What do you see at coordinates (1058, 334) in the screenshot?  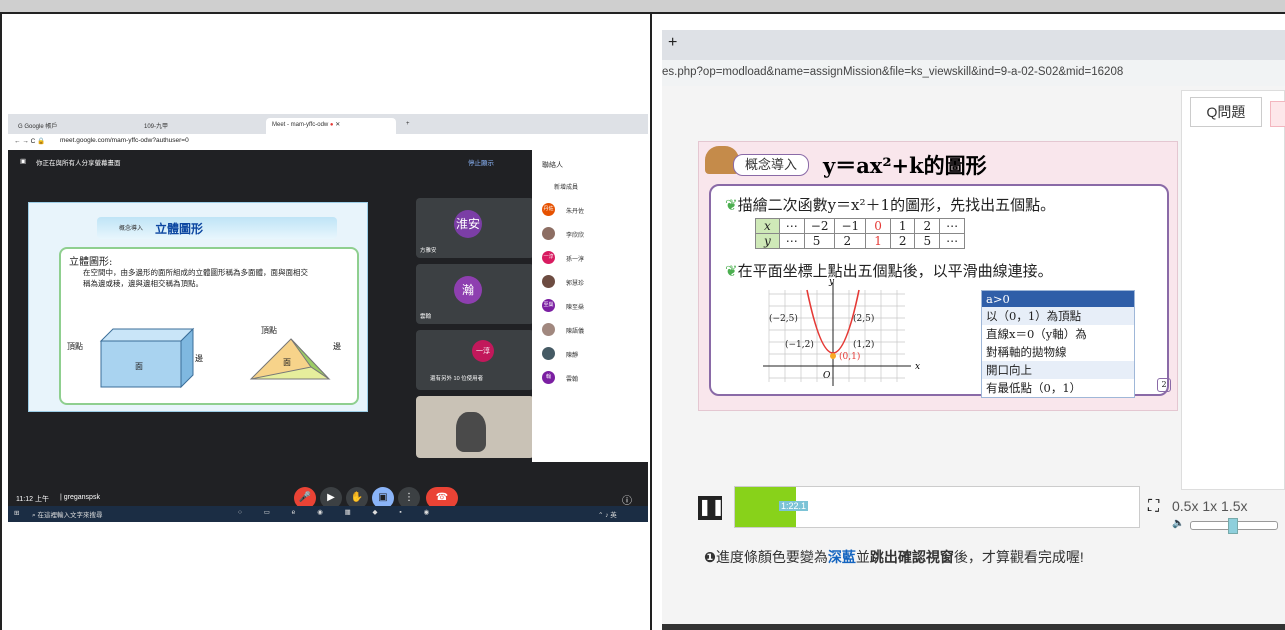 I see `property-row: 直線x＝0（y軸）為` at bounding box center [1058, 334].